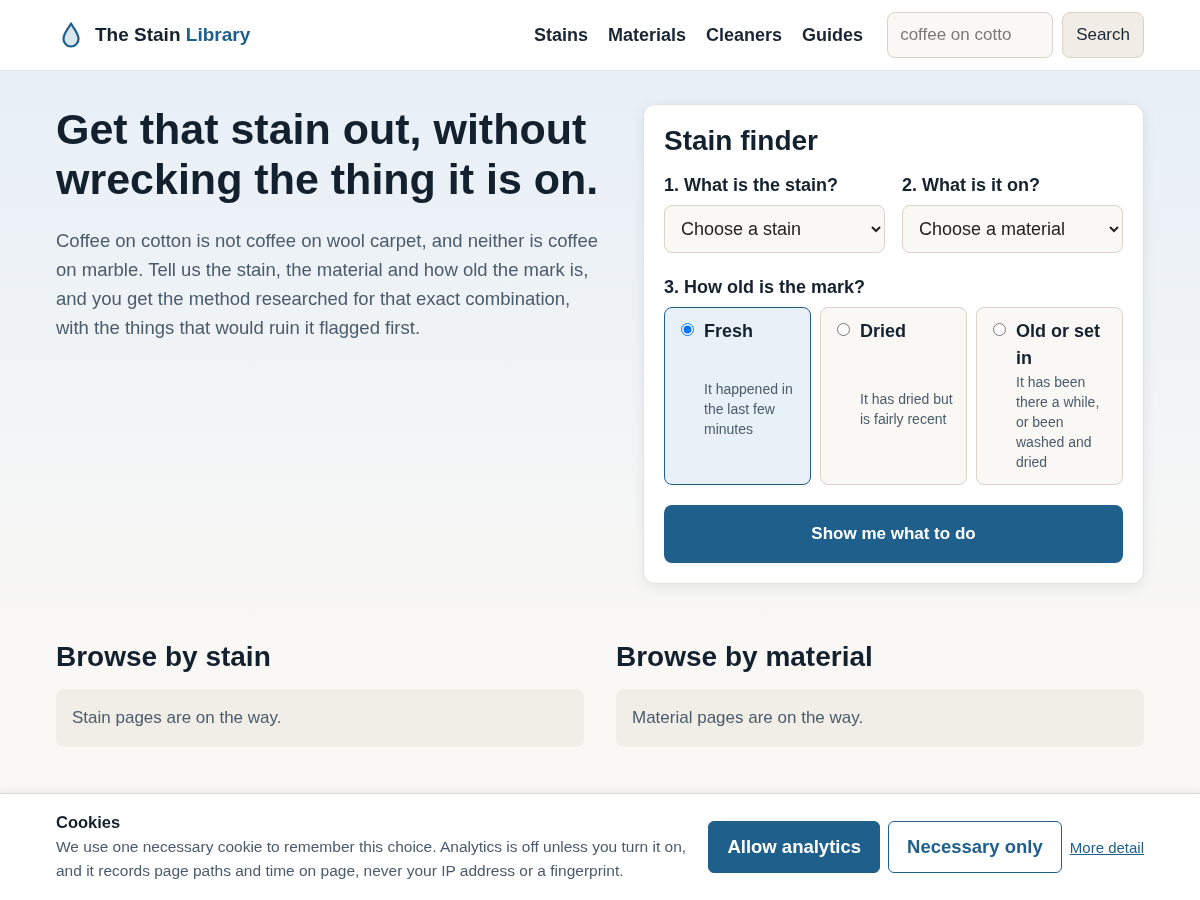 Image resolution: width=1200 pixels, height=900 pixels. What do you see at coordinates (327, 284) in the screenshot?
I see `hero-text: Coffee on cotton is not coffee on wool carpet, and neither is coffee on marble. Tell us the stain, the material and how old the mark is, and you get the method researched for that exact combination, with the things that would ruin it flagged first.` at bounding box center [327, 284].